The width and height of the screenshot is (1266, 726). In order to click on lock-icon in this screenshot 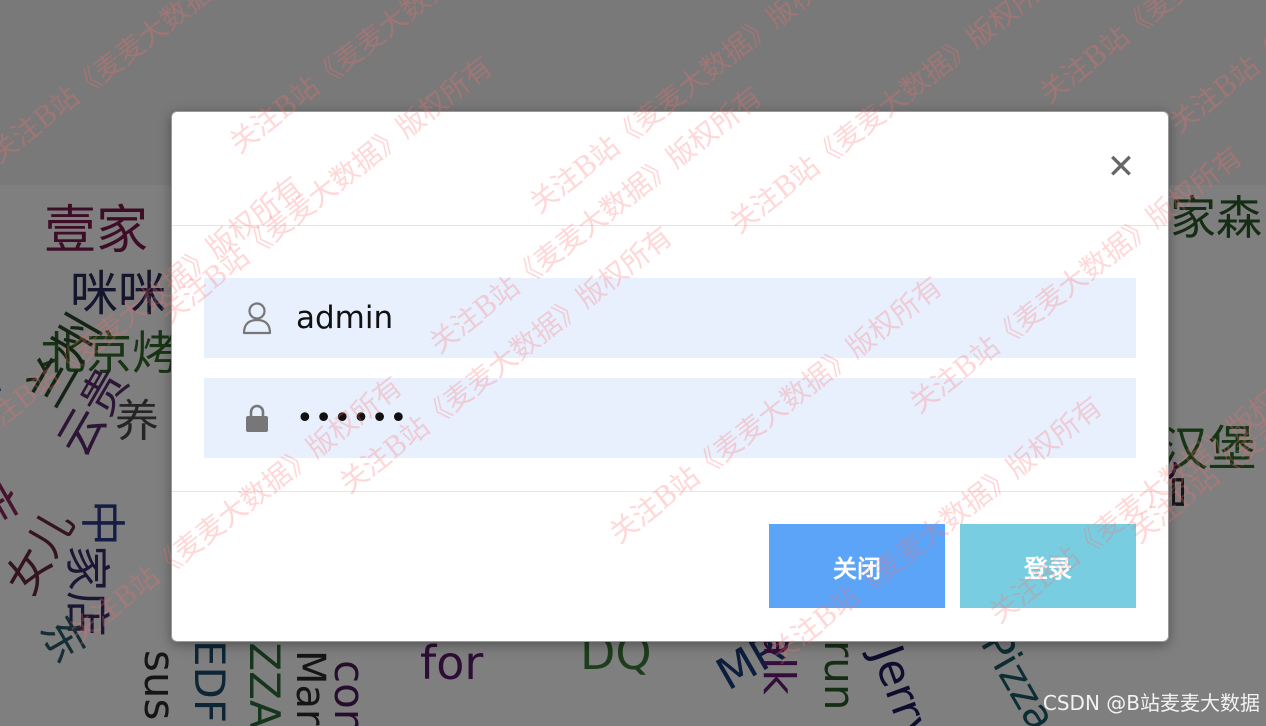, I will do `click(257, 418)`.